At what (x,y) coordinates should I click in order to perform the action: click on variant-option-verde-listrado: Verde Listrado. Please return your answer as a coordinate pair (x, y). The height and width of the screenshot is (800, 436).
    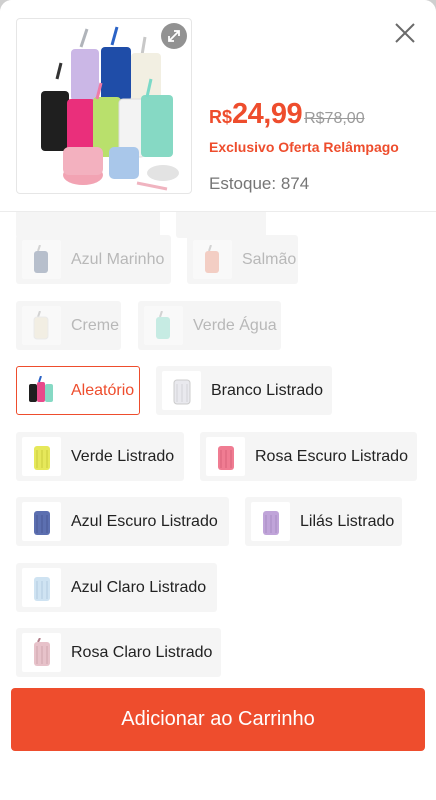
    Looking at the image, I should click on (100, 456).